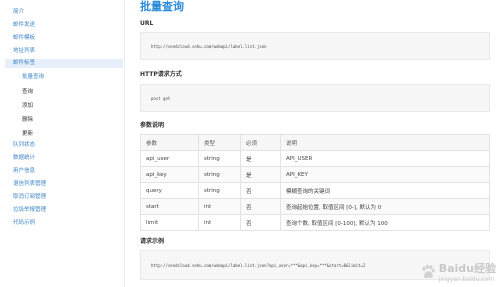 Image resolution: width=500 pixels, height=287 pixels. I want to click on table-row: limit int 否 查询个数, 取值区间 [0-100], 默认为 100, so click(315, 222).